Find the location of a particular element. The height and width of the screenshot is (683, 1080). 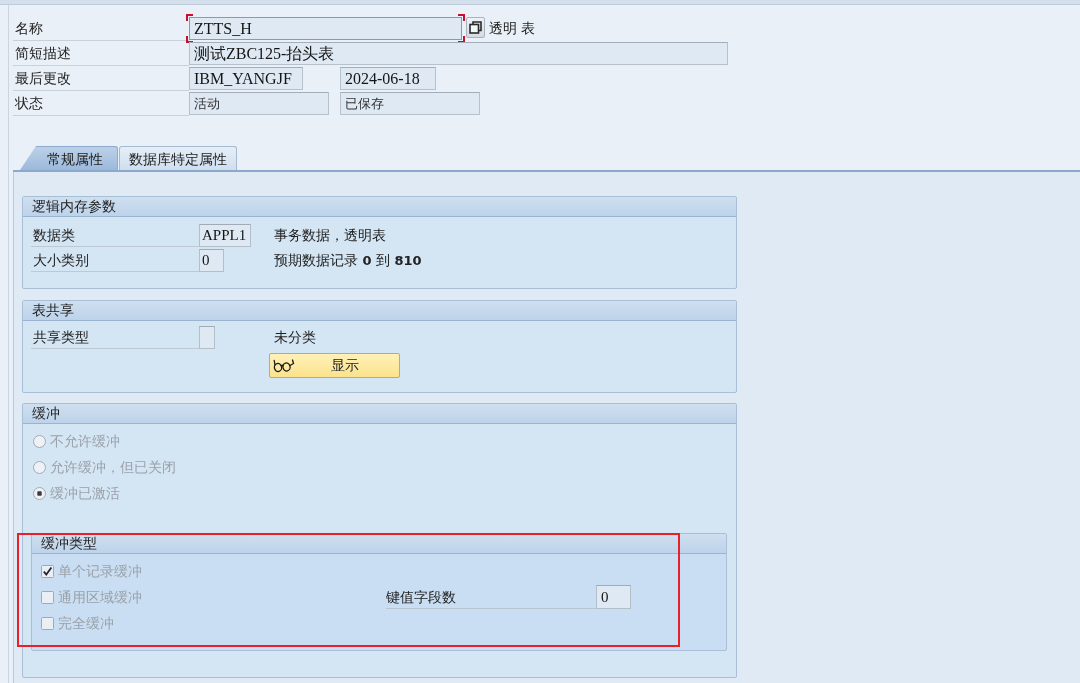

description-text: 事务数据，透明表 is located at coordinates (330, 235).